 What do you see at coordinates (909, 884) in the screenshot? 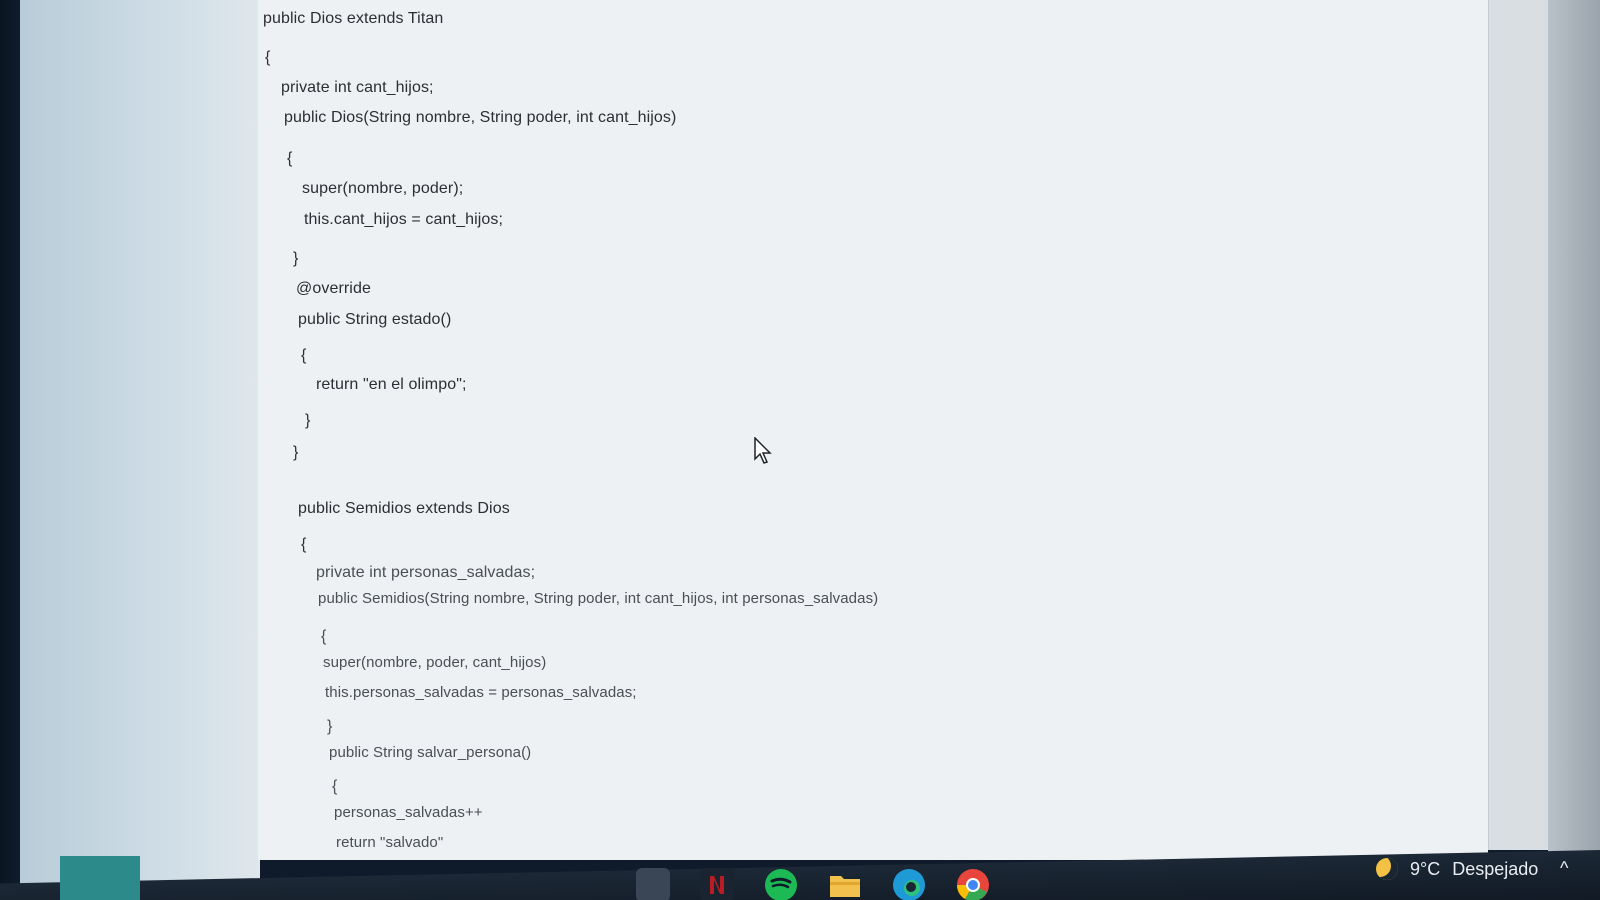
I see `edge-icon` at bounding box center [909, 884].